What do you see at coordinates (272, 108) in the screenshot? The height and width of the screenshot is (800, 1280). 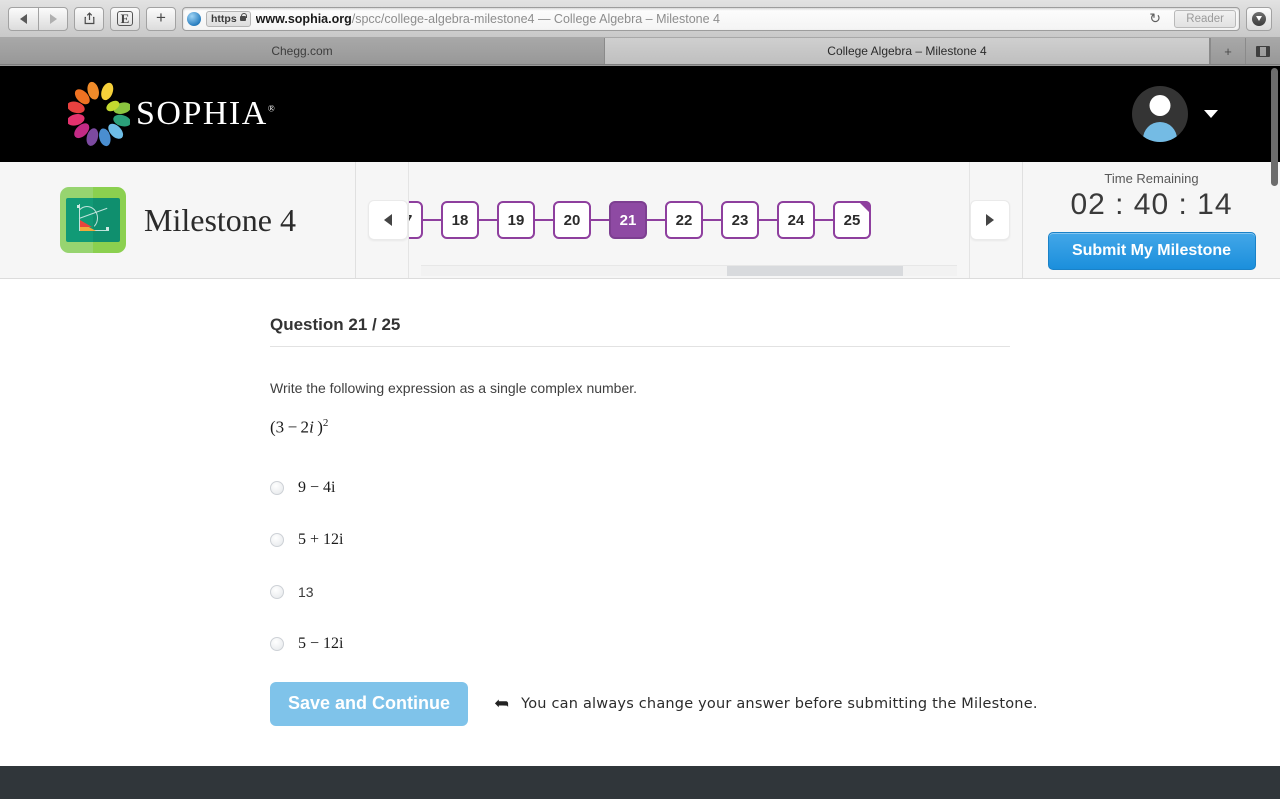 I see `trademark-symbol: ®` at bounding box center [272, 108].